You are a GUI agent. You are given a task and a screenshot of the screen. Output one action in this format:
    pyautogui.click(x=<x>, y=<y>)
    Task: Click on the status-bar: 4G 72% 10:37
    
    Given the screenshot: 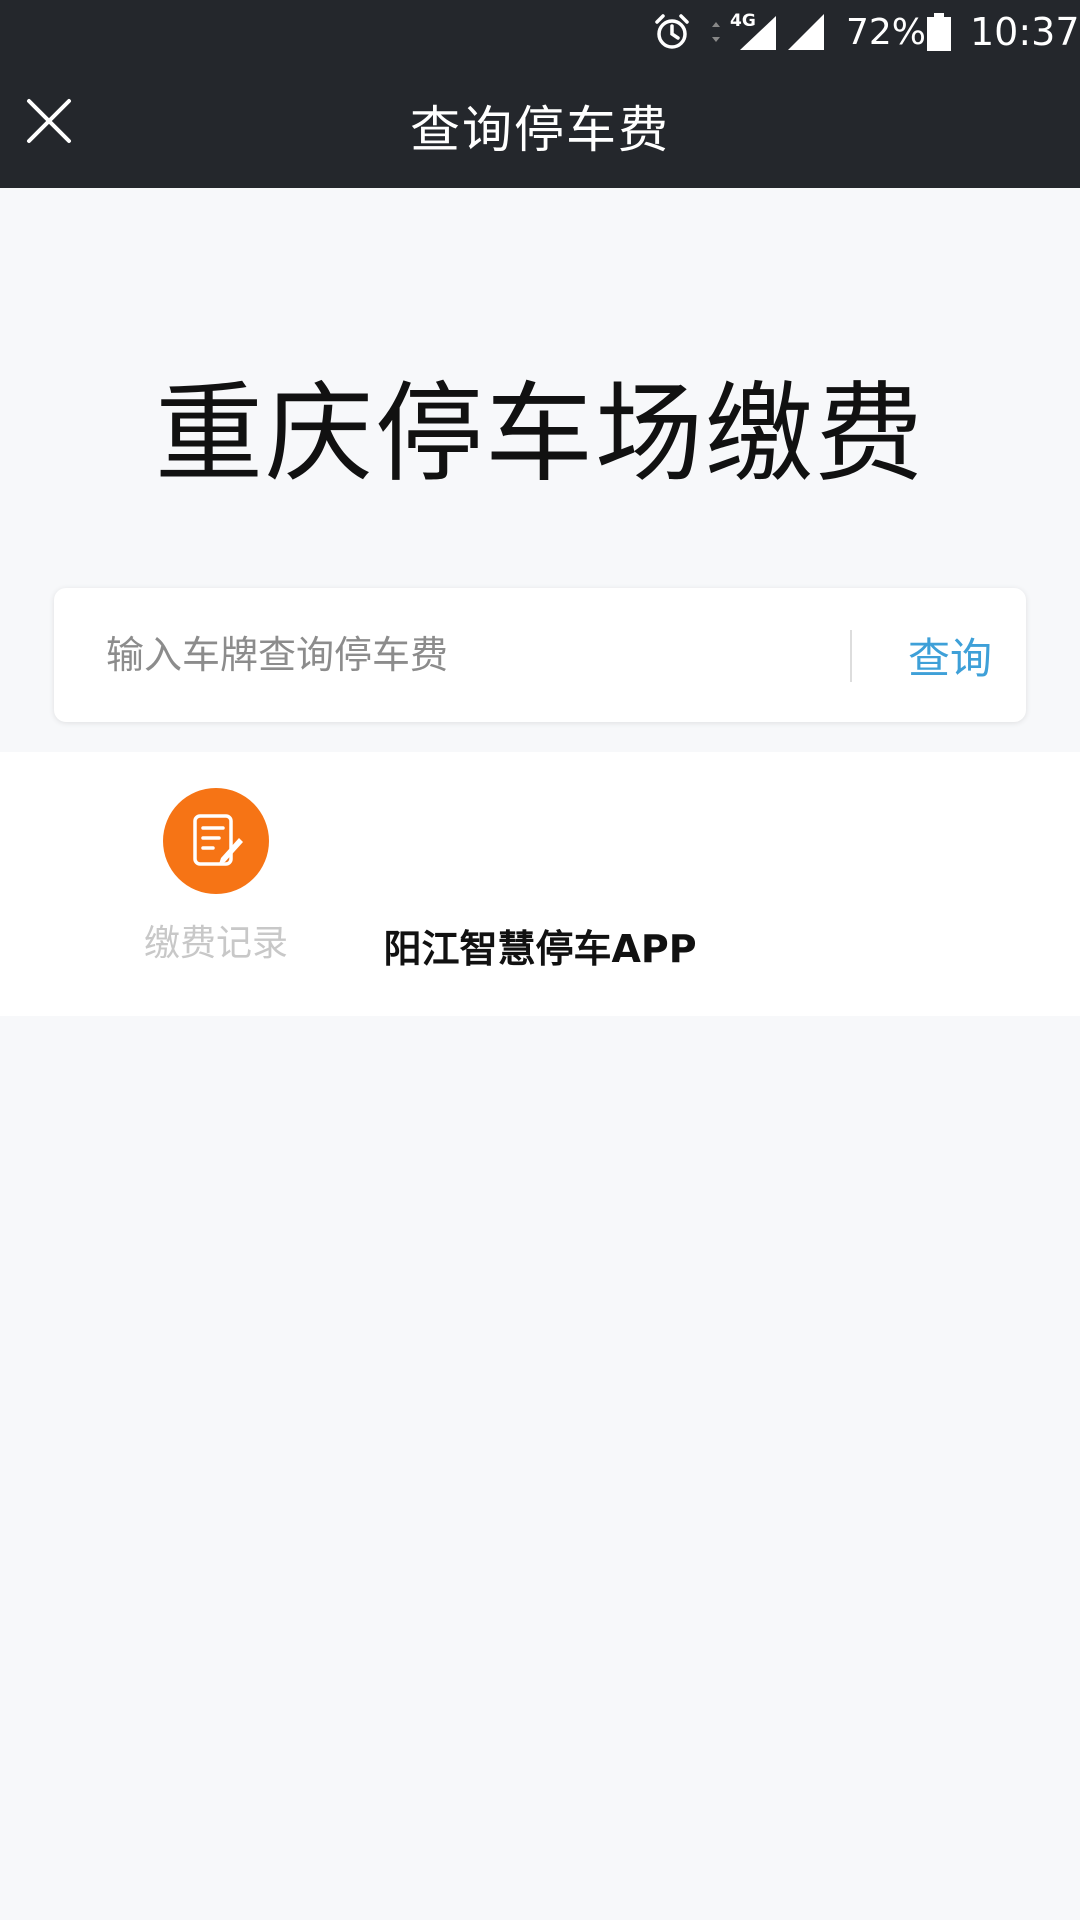 What is the action you would take?
    pyautogui.click(x=540, y=32)
    